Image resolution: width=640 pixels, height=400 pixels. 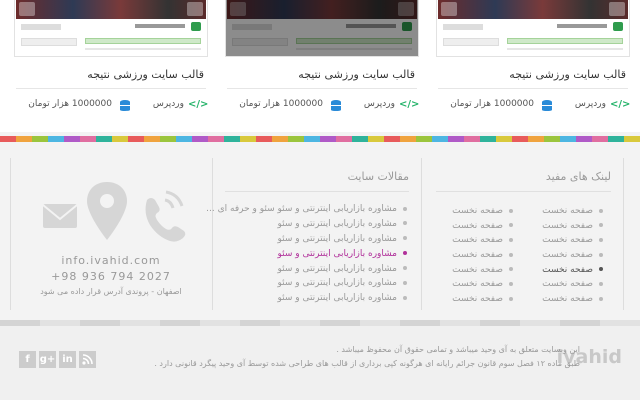 What do you see at coordinates (47, 359) in the screenshot?
I see `google-plus-icon: g+` at bounding box center [47, 359].